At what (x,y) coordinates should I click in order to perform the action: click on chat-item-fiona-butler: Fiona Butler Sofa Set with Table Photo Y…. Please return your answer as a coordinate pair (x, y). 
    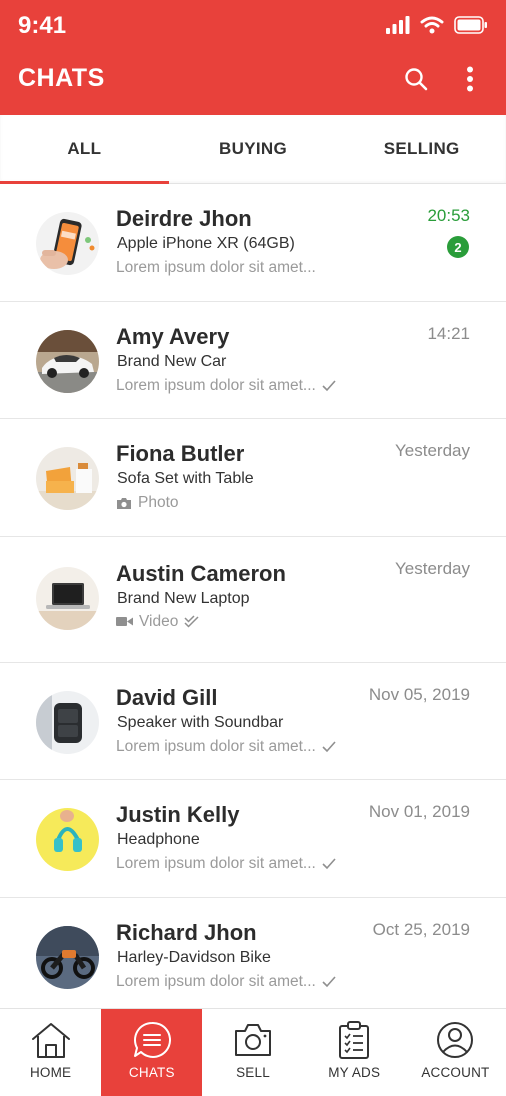
    Looking at the image, I should click on (253, 478).